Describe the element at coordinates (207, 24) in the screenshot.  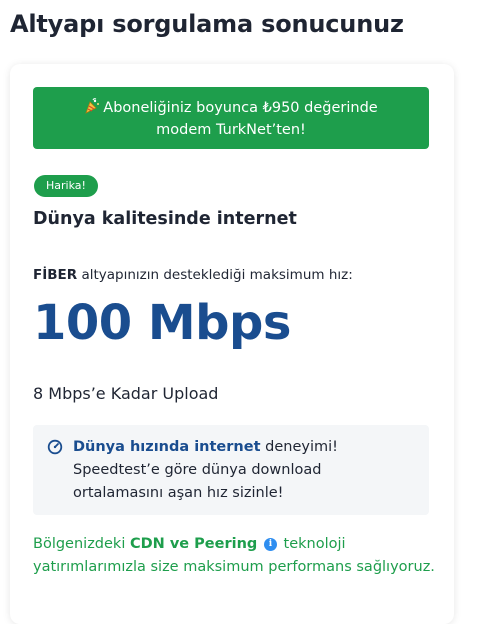
I see `page-title: Altyapı sorgulama sonucunuz` at that location.